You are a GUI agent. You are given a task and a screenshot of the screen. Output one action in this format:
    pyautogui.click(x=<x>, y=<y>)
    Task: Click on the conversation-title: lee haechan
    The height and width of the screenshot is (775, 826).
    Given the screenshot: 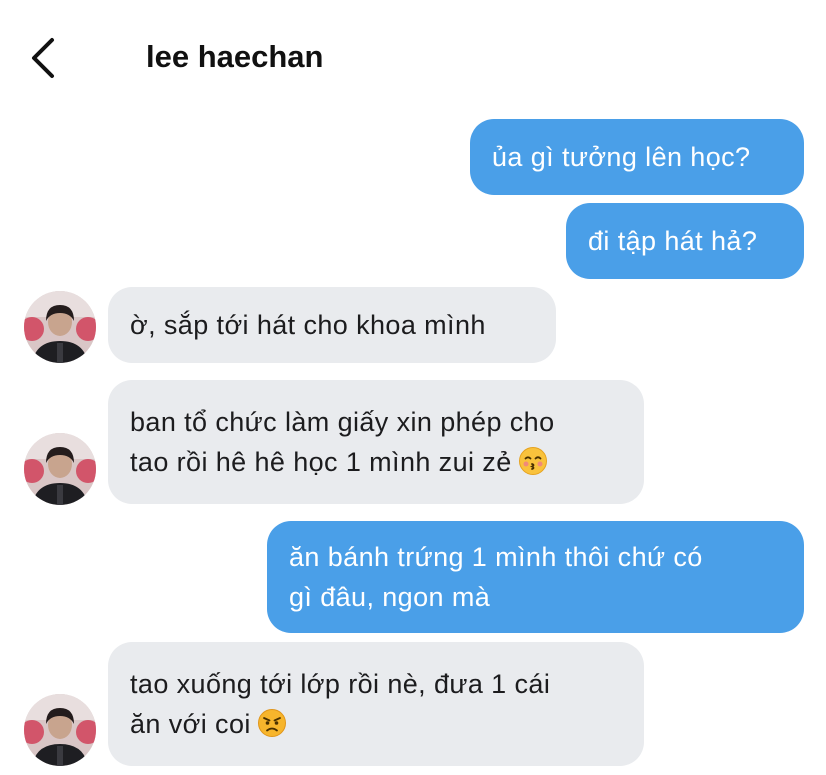 What is the action you would take?
    pyautogui.click(x=234, y=57)
    